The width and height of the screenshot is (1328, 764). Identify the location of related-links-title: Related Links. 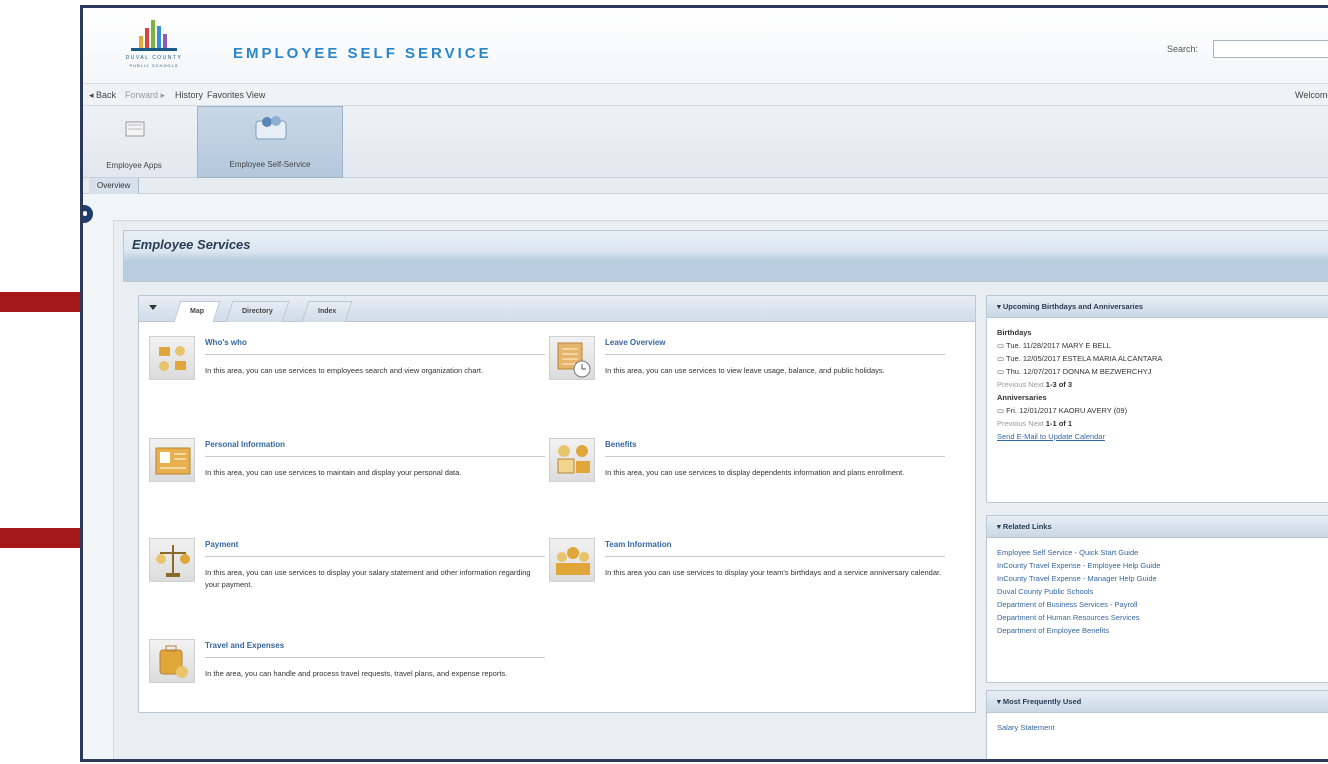
(1157, 527).